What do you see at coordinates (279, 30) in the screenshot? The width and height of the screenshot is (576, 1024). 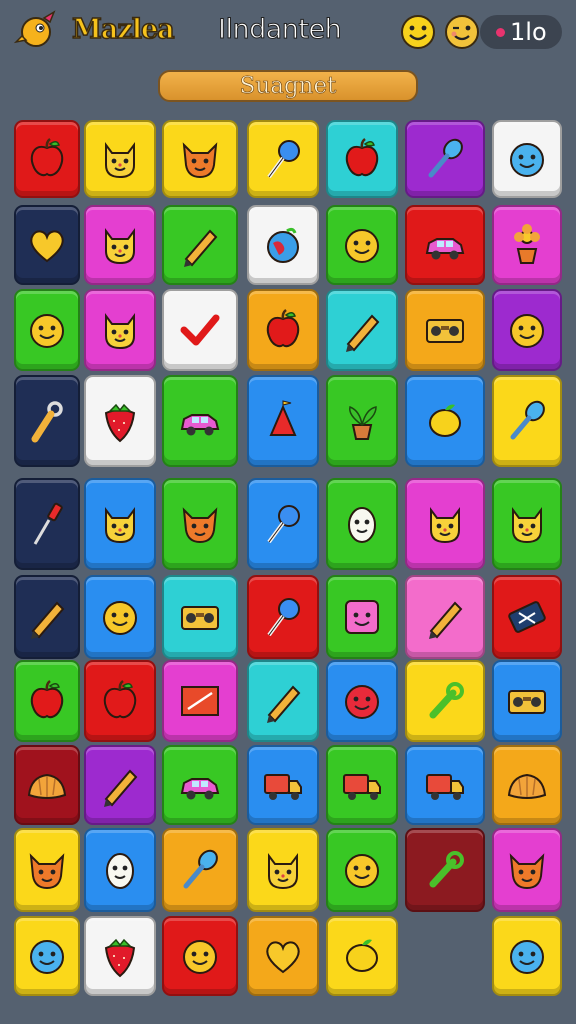 I see `page-title: Ilndanteh` at bounding box center [279, 30].